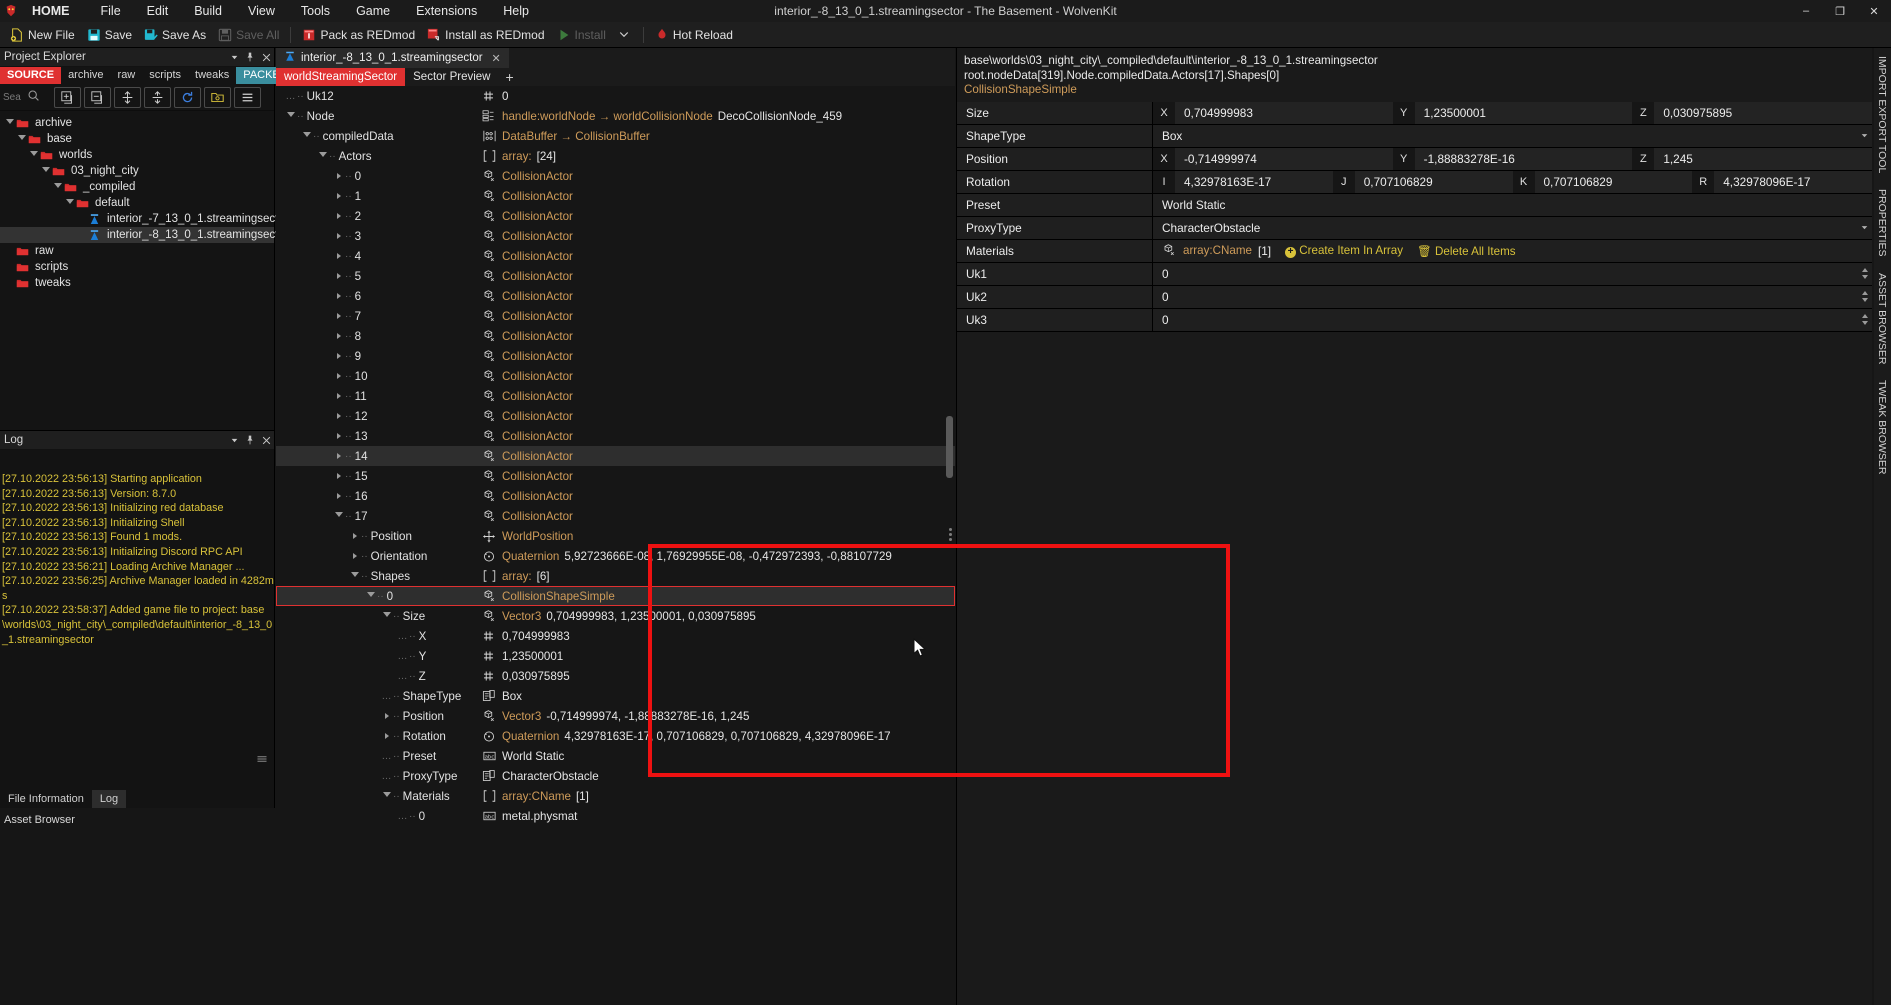 This screenshot has height=1005, width=1891. What do you see at coordinates (1505, 296) in the screenshot?
I see `number-uk2: 0` at bounding box center [1505, 296].